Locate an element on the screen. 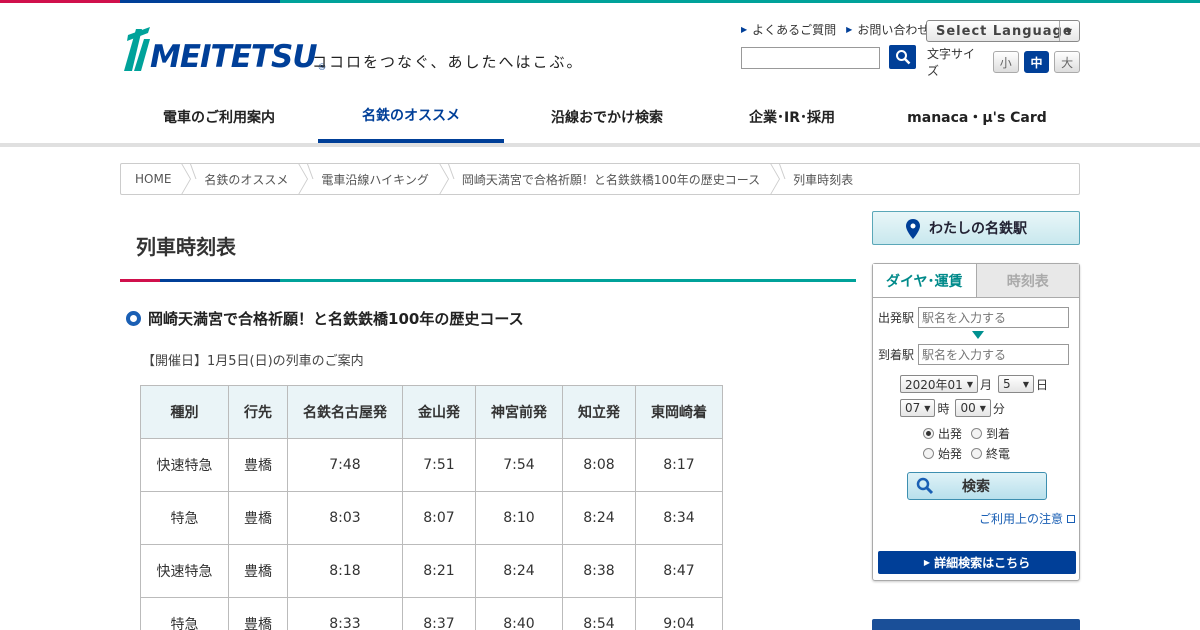  language-select: Select Language ▼ is located at coordinates (1003, 31).